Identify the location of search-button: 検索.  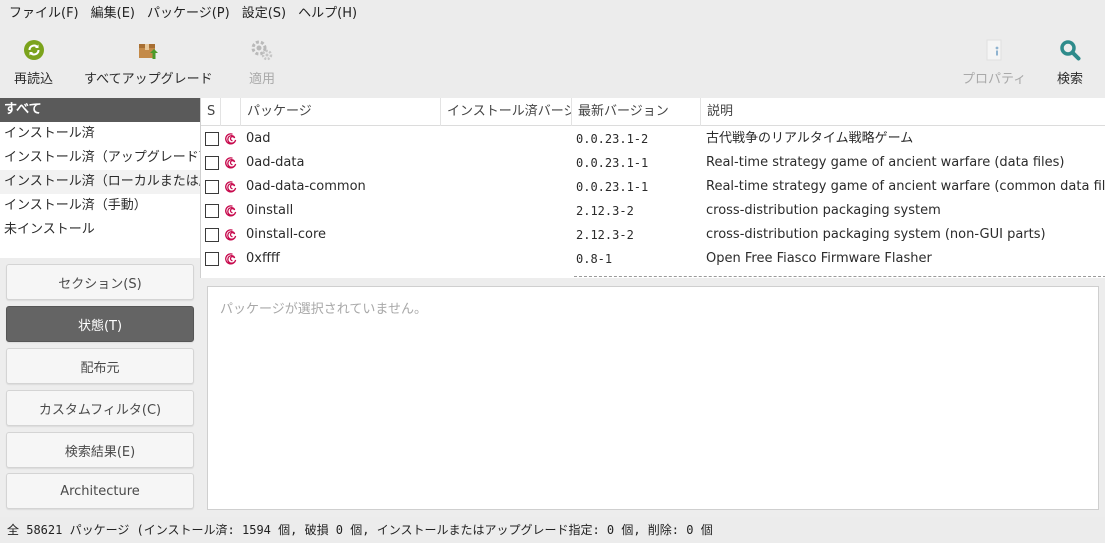
(1070, 62).